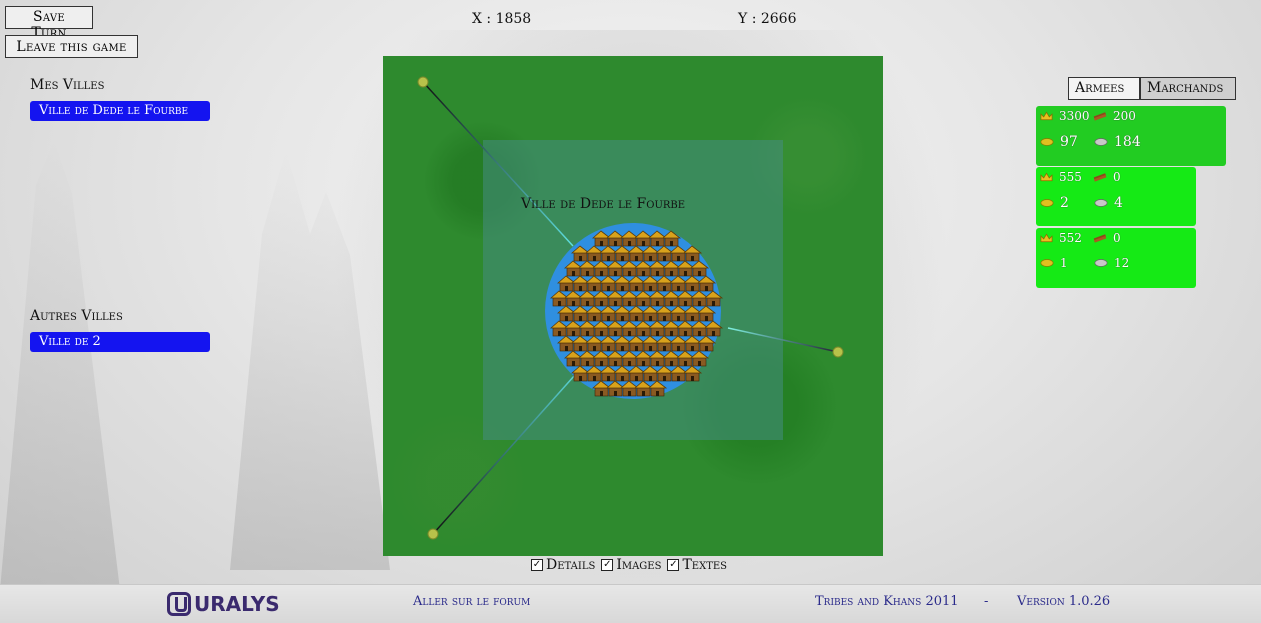 The height and width of the screenshot is (623, 1261). What do you see at coordinates (603, 204) in the screenshot?
I see `map-city-label: Ville de Dede le Fourbe` at bounding box center [603, 204].